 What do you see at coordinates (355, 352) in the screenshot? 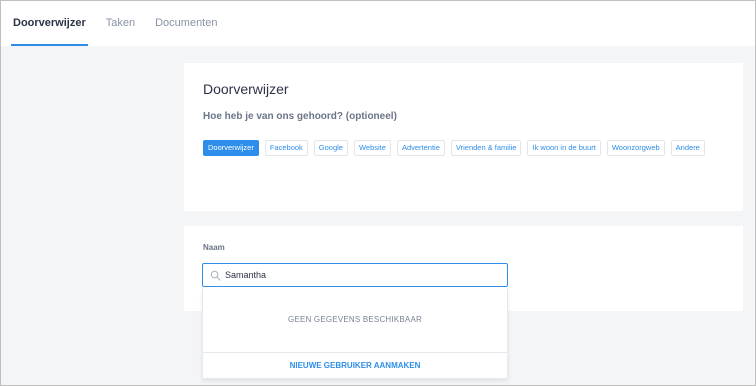
I see `dropdown-divider` at bounding box center [355, 352].